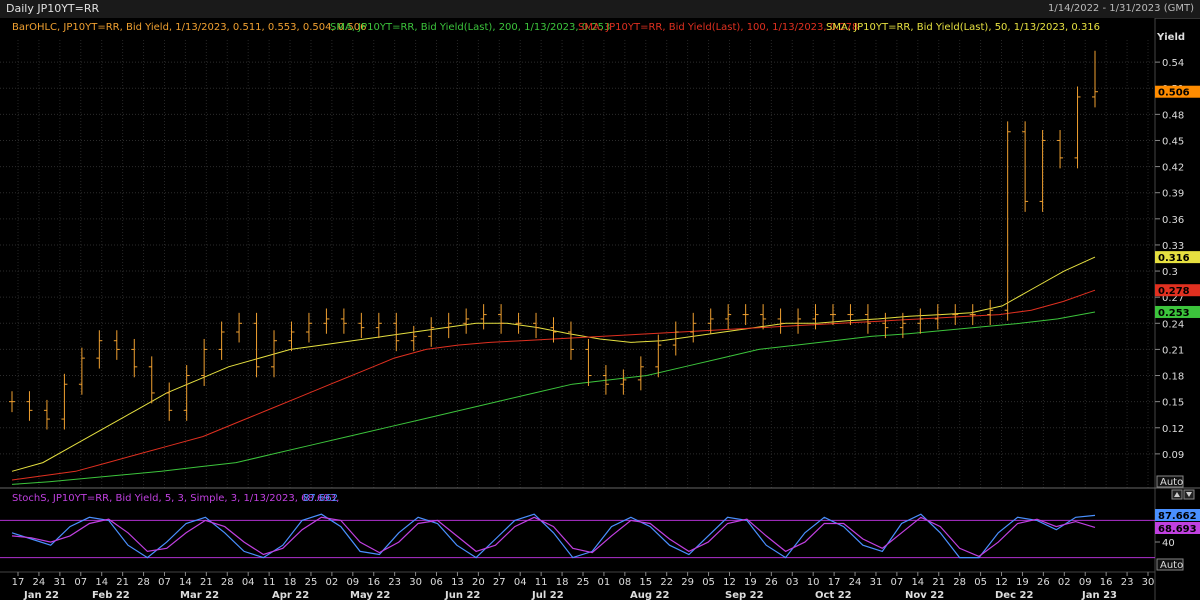 The width and height of the screenshot is (1200, 600). I want to click on stoch-value-tag-label: 87.662, so click(1177, 516).